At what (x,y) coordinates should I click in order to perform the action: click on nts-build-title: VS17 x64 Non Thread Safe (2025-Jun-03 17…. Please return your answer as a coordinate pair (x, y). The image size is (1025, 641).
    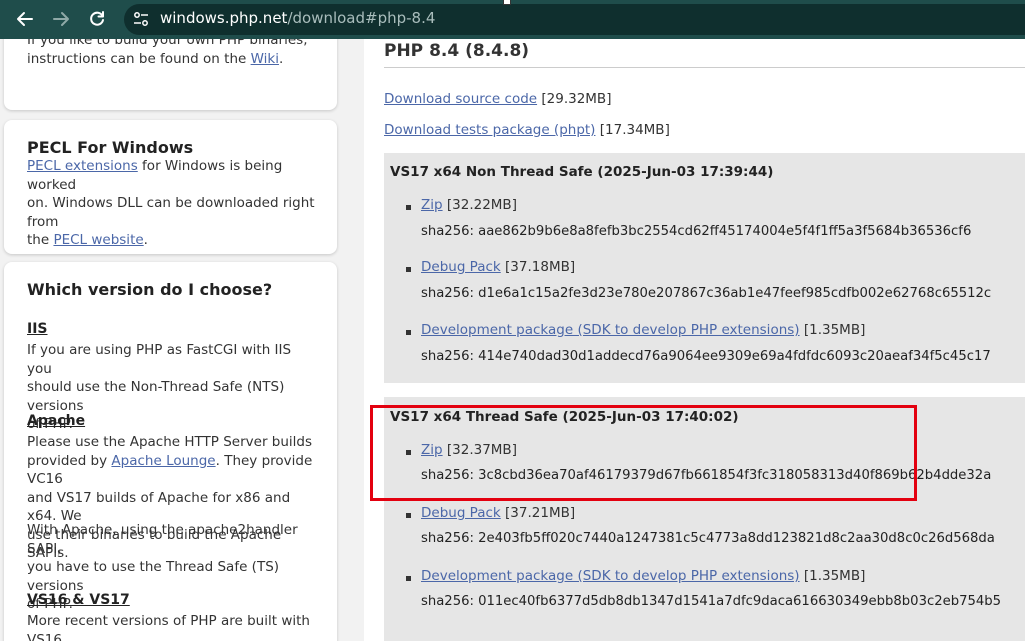
    Looking at the image, I should click on (582, 172).